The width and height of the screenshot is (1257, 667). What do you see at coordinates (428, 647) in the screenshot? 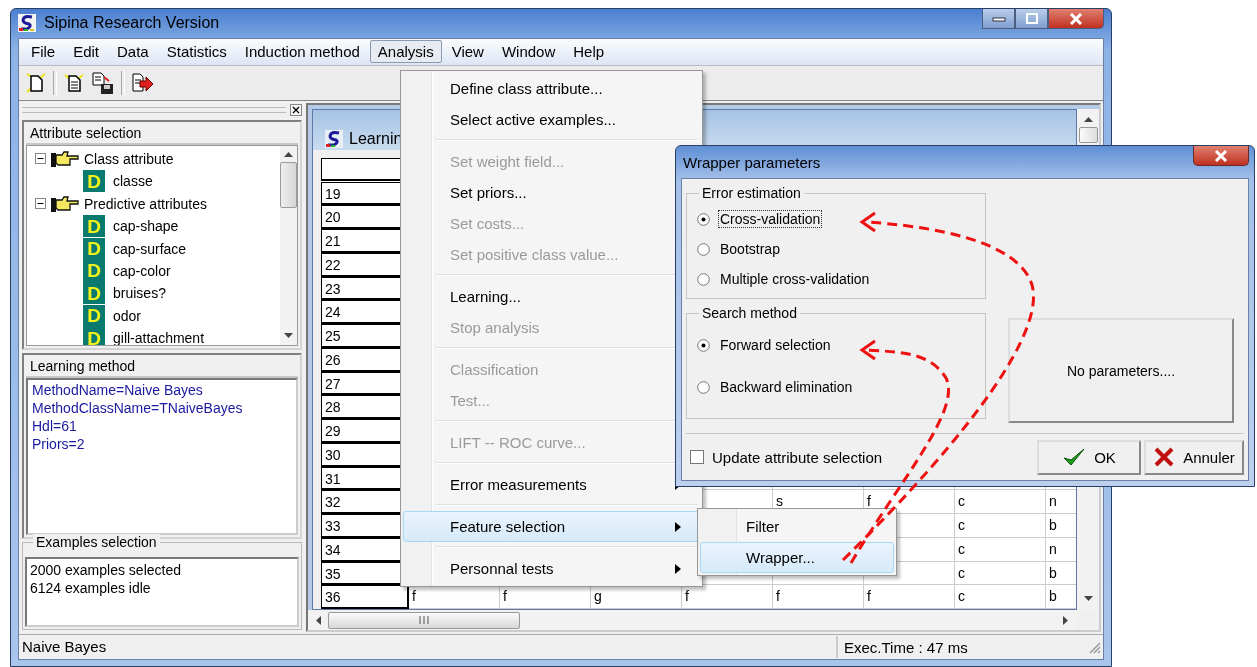
I see `status-text: Naive Bayes` at bounding box center [428, 647].